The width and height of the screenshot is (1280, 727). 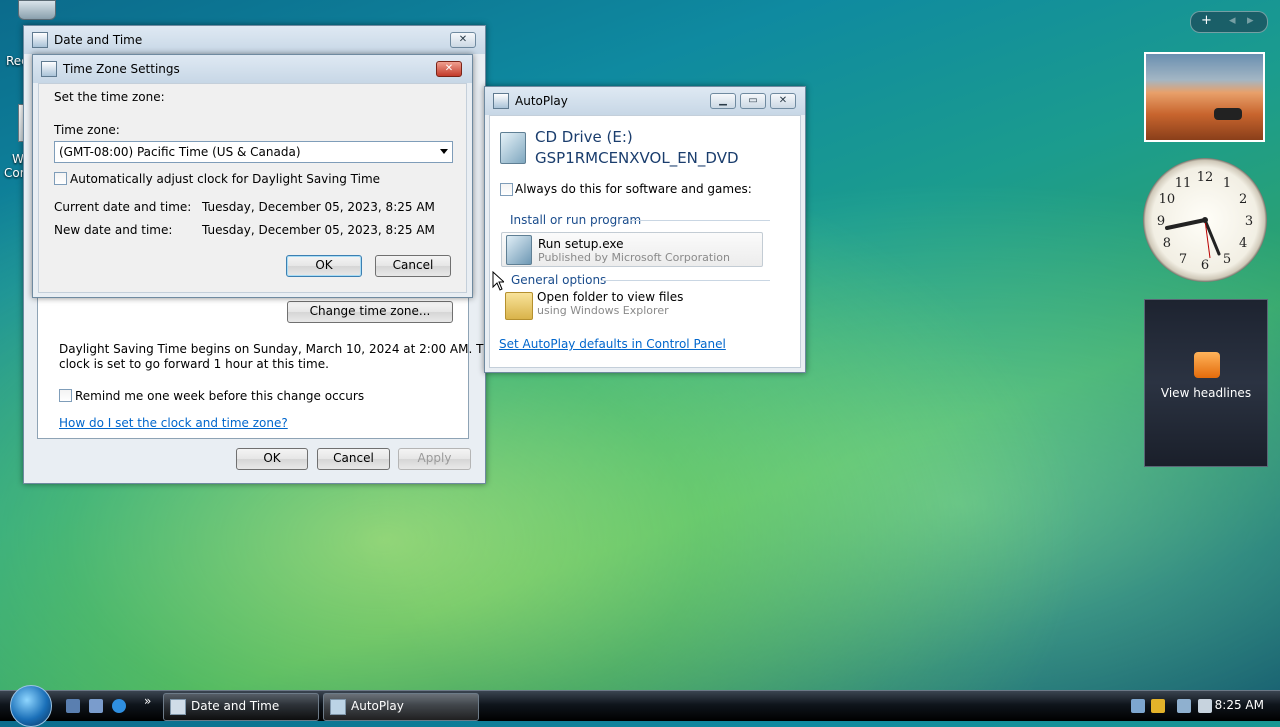 What do you see at coordinates (113, 230) in the screenshot?
I see `new-datetime-label: New date and time:` at bounding box center [113, 230].